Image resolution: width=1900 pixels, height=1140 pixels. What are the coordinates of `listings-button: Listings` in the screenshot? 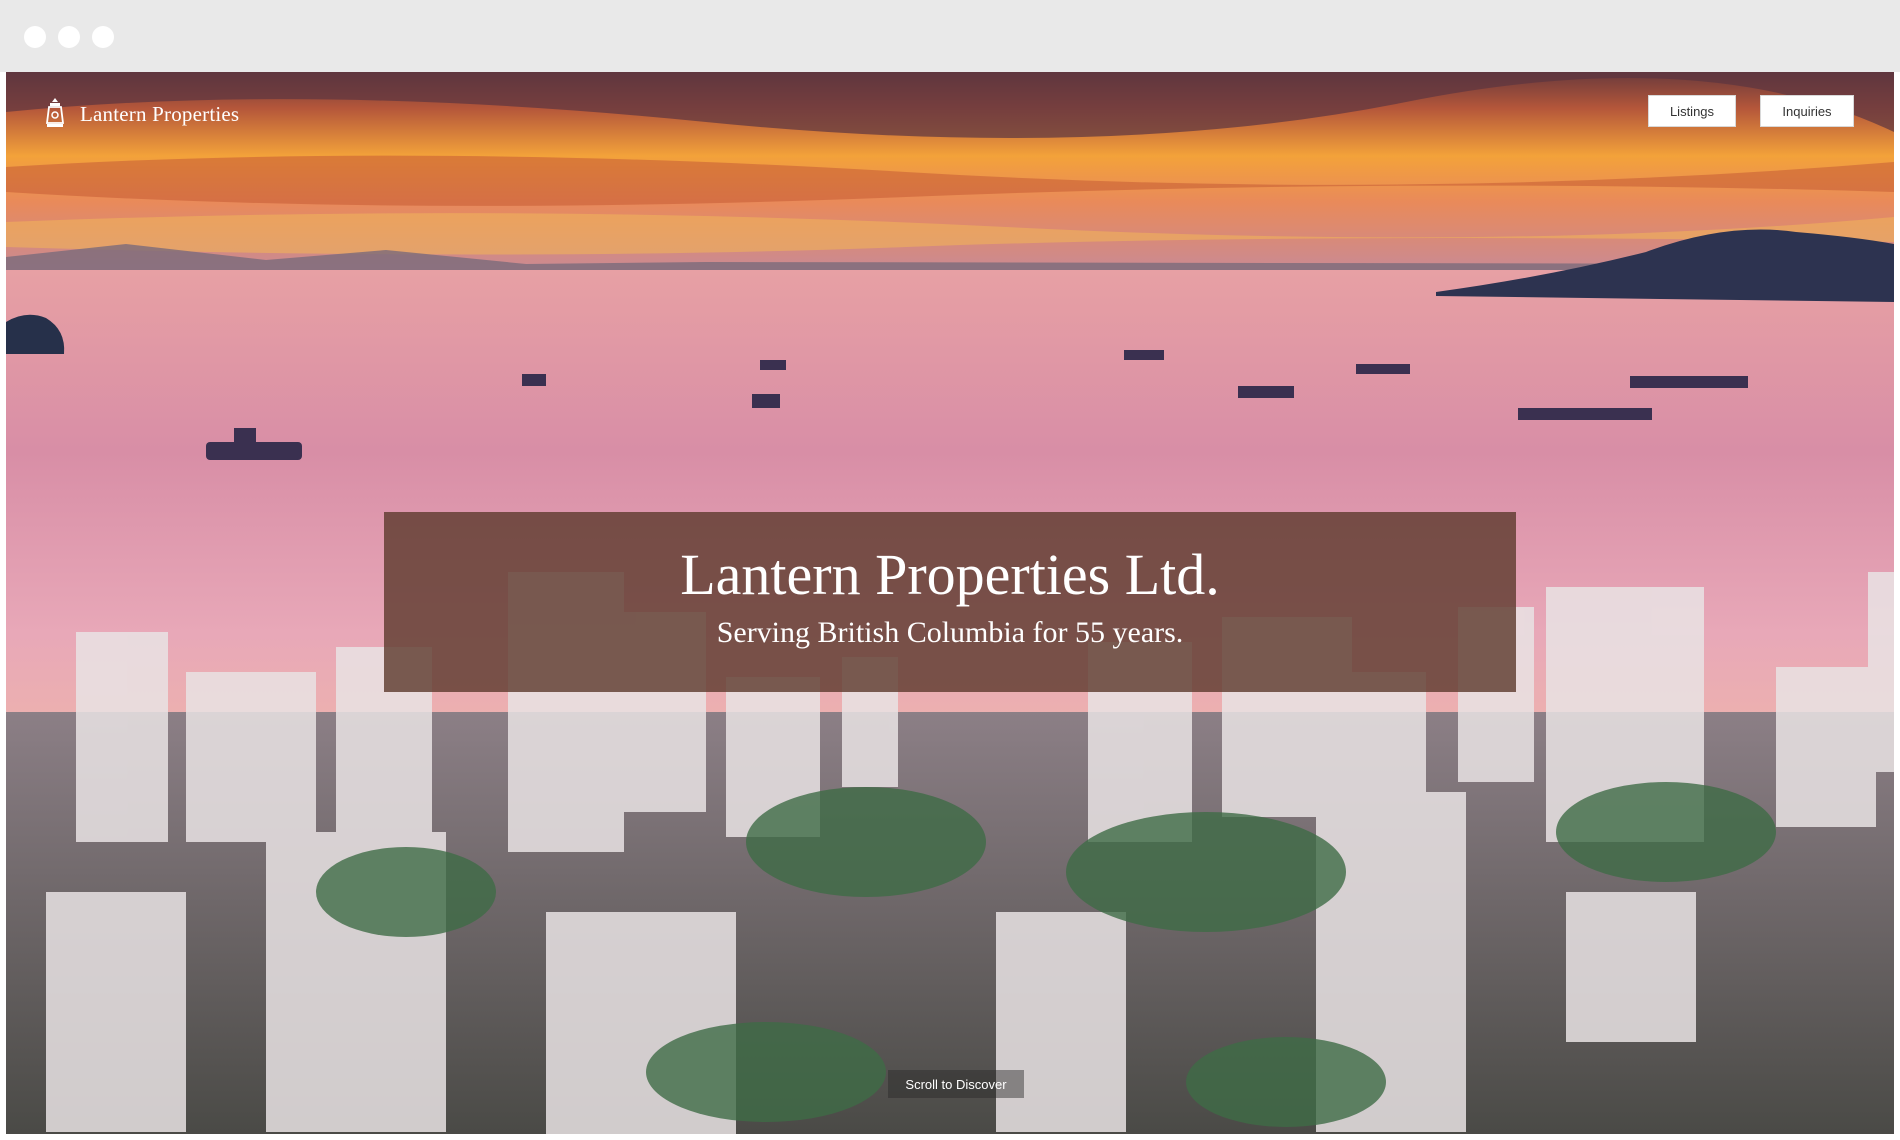 It's located at (1692, 111).